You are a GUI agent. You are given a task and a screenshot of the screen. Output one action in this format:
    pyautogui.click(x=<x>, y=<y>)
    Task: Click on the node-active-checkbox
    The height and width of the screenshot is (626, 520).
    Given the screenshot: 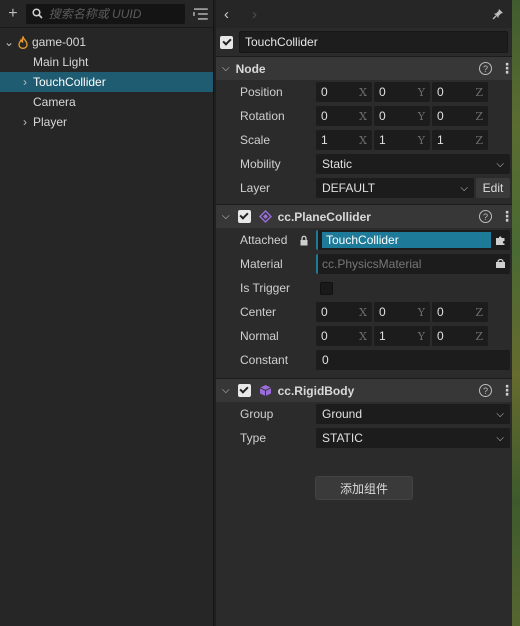 What is the action you would take?
    pyautogui.click(x=226, y=42)
    